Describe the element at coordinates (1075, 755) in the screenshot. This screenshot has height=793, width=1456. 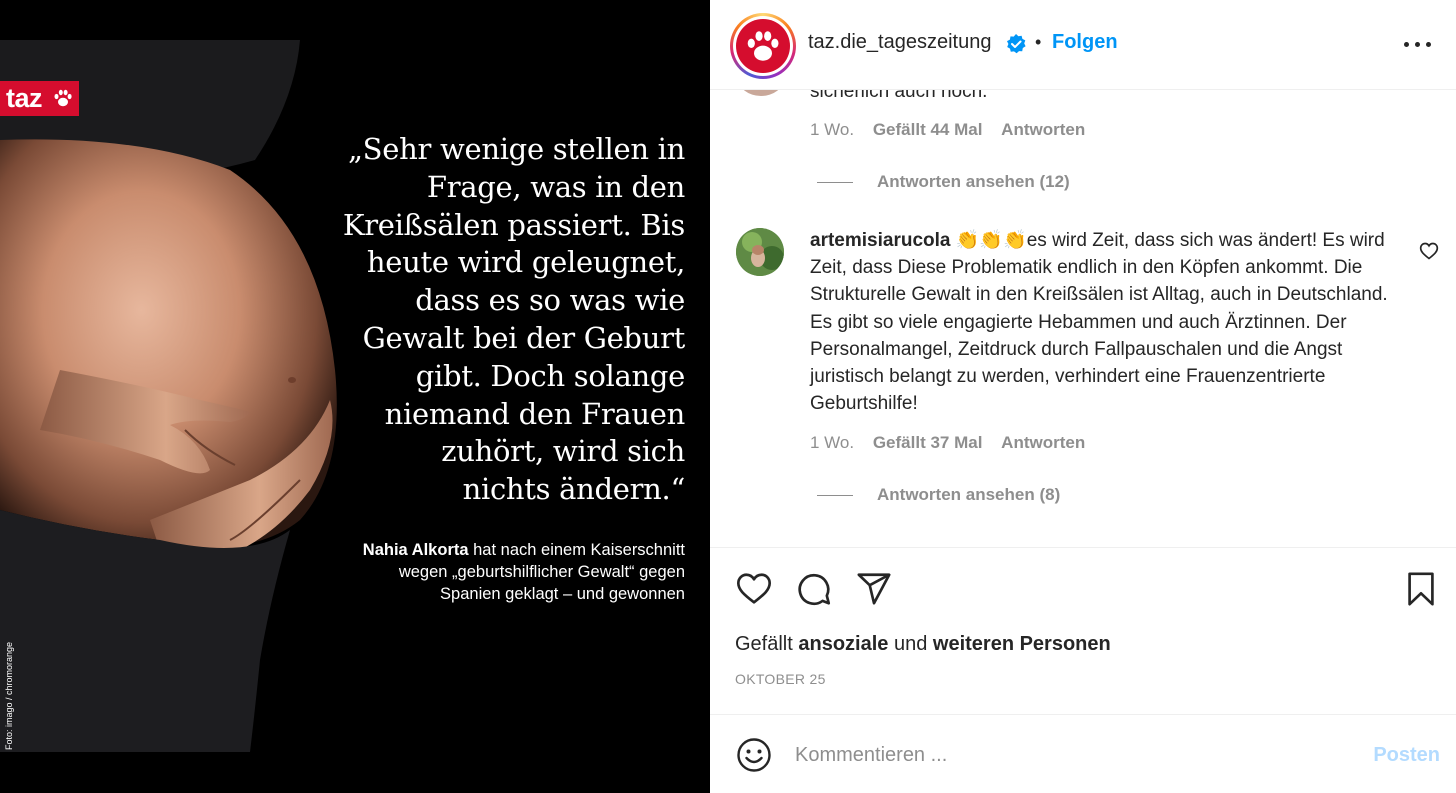
I see `comment-input` at that location.